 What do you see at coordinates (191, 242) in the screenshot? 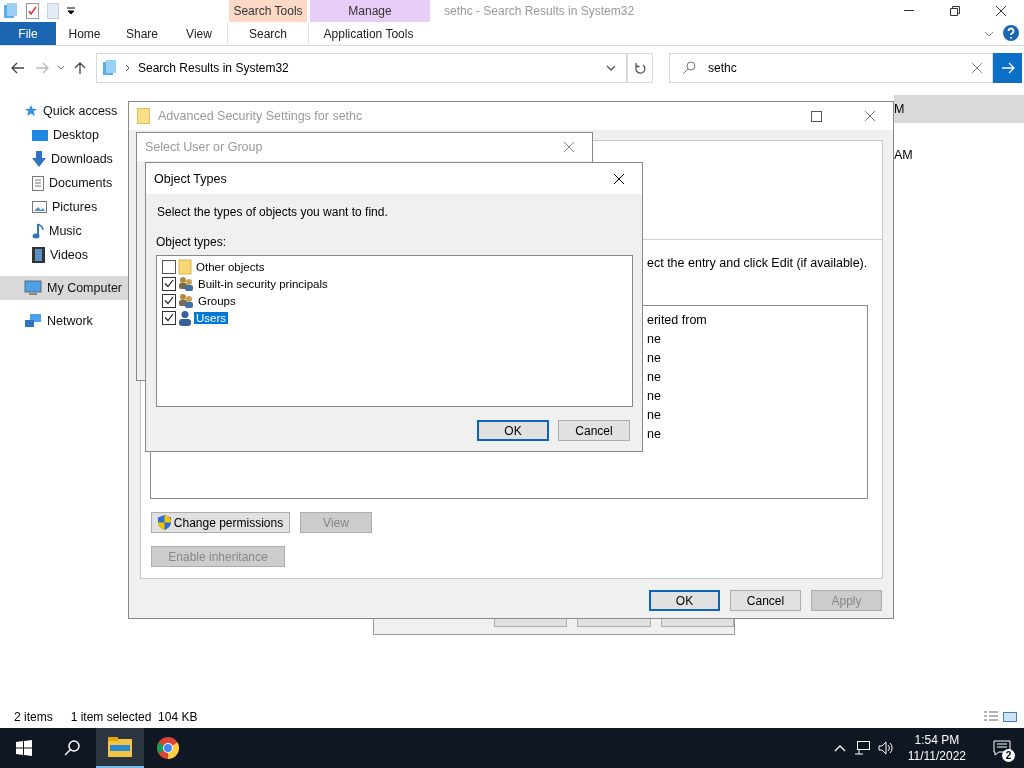
I see `list-label: Object types:` at bounding box center [191, 242].